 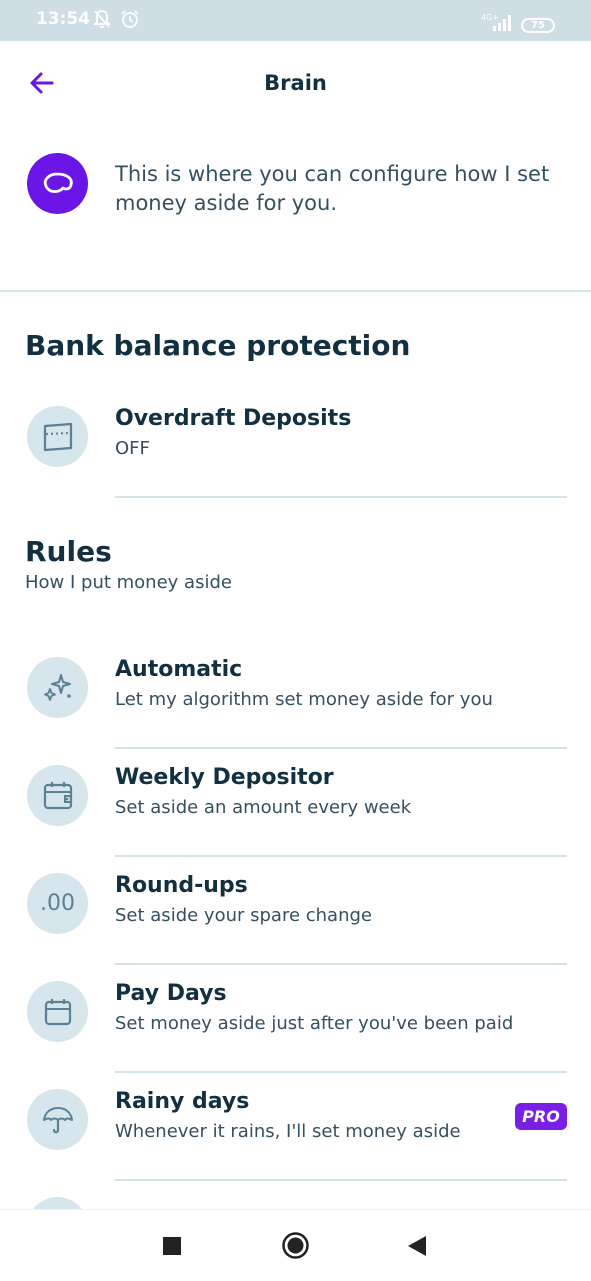 I want to click on sparkle-icon, so click(x=57, y=687).